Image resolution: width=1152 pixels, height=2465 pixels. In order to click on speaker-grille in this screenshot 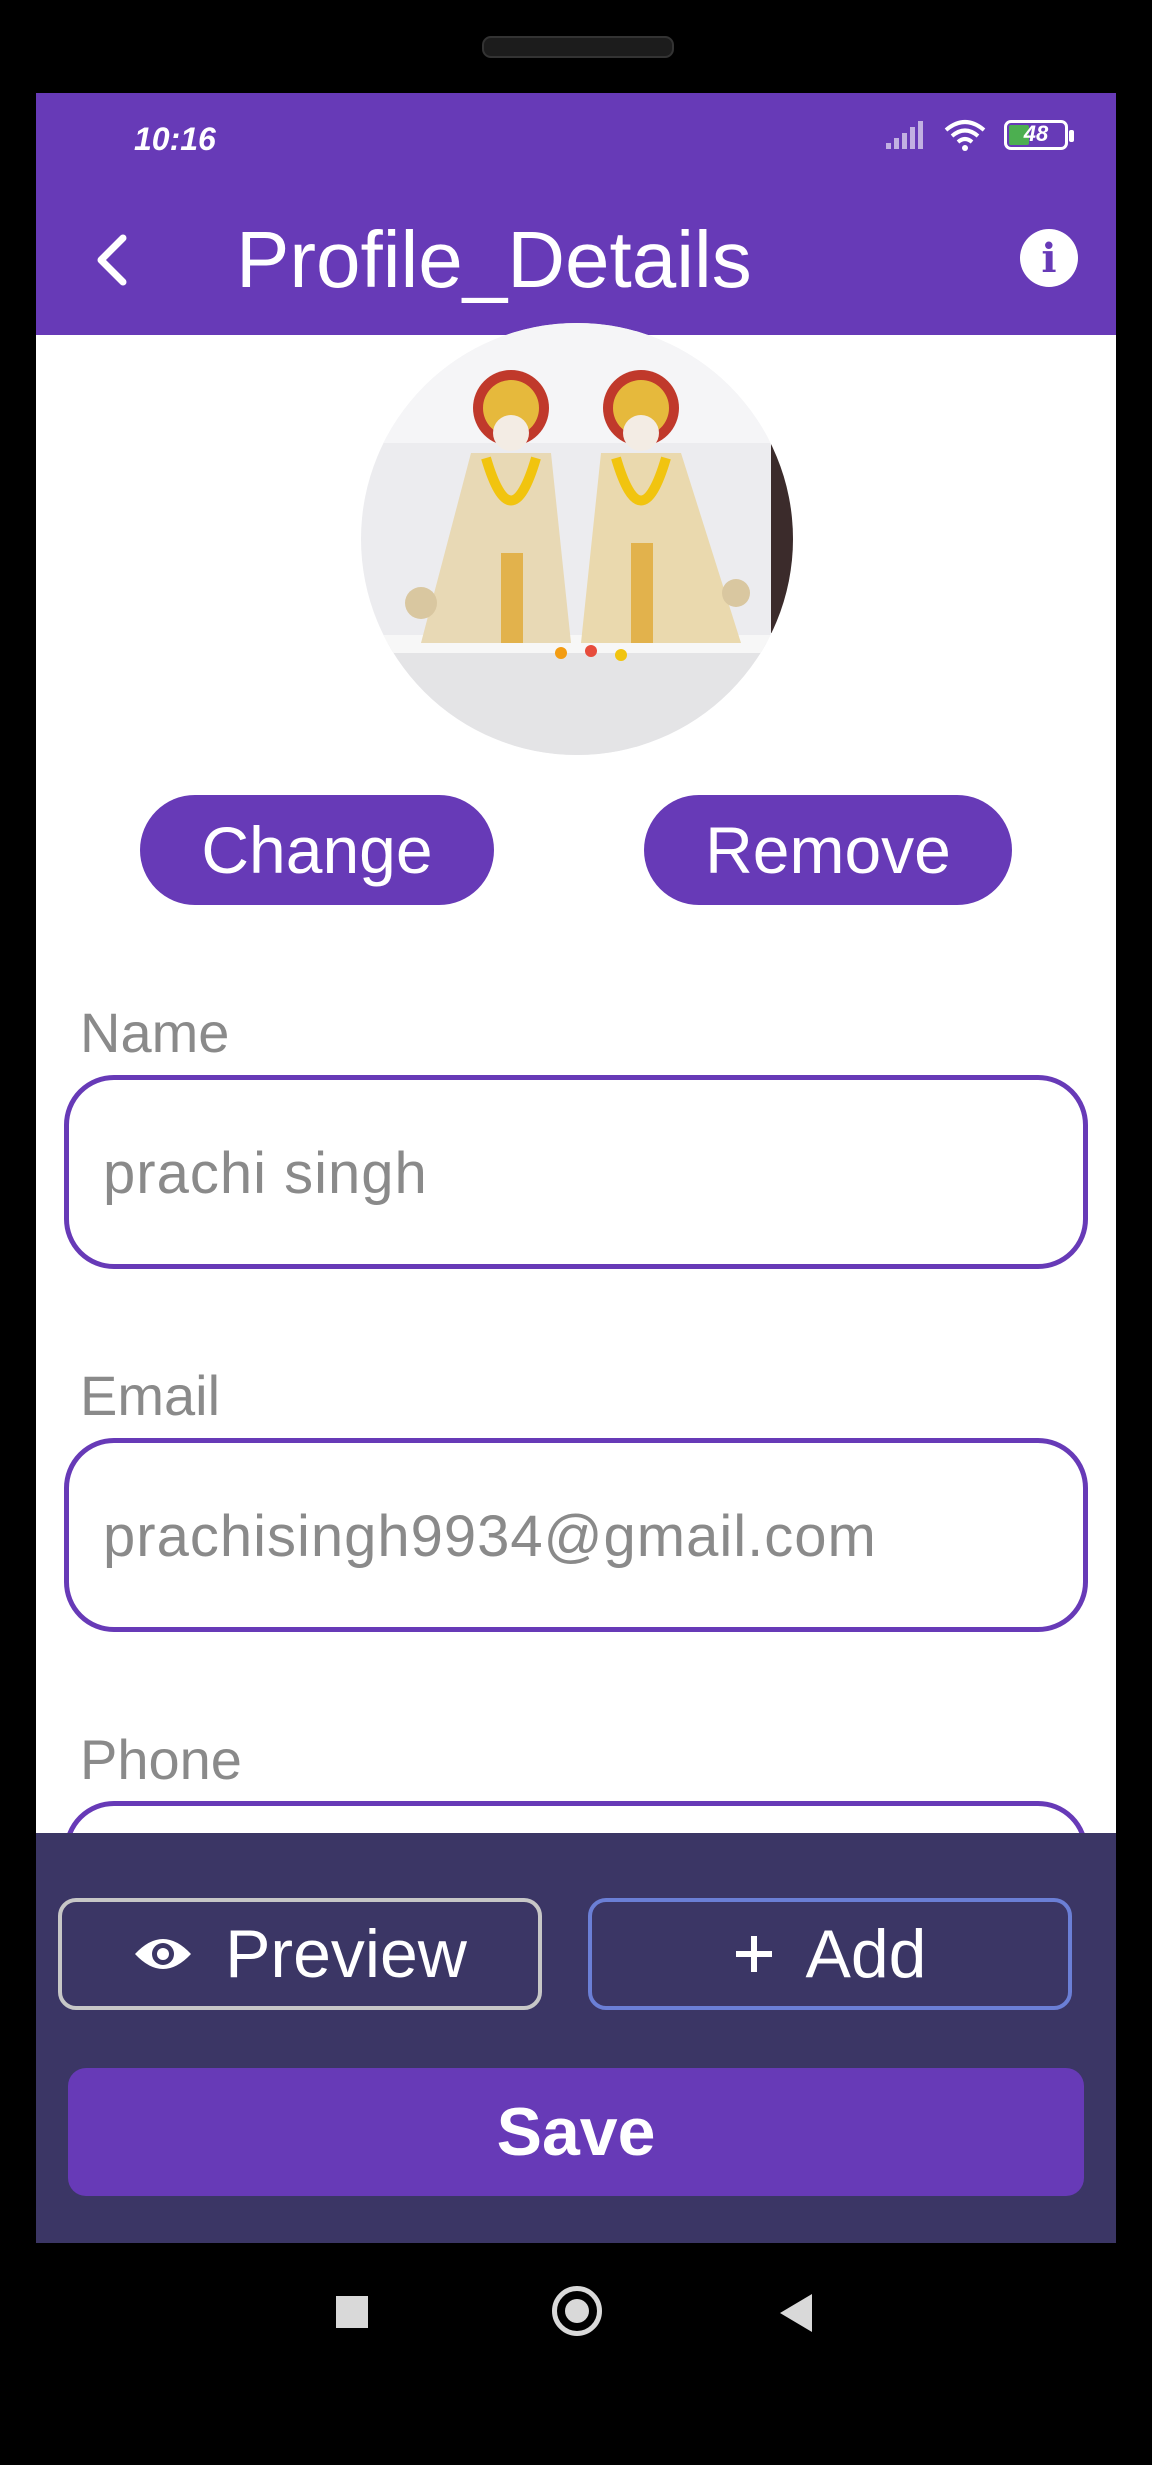, I will do `click(578, 47)`.